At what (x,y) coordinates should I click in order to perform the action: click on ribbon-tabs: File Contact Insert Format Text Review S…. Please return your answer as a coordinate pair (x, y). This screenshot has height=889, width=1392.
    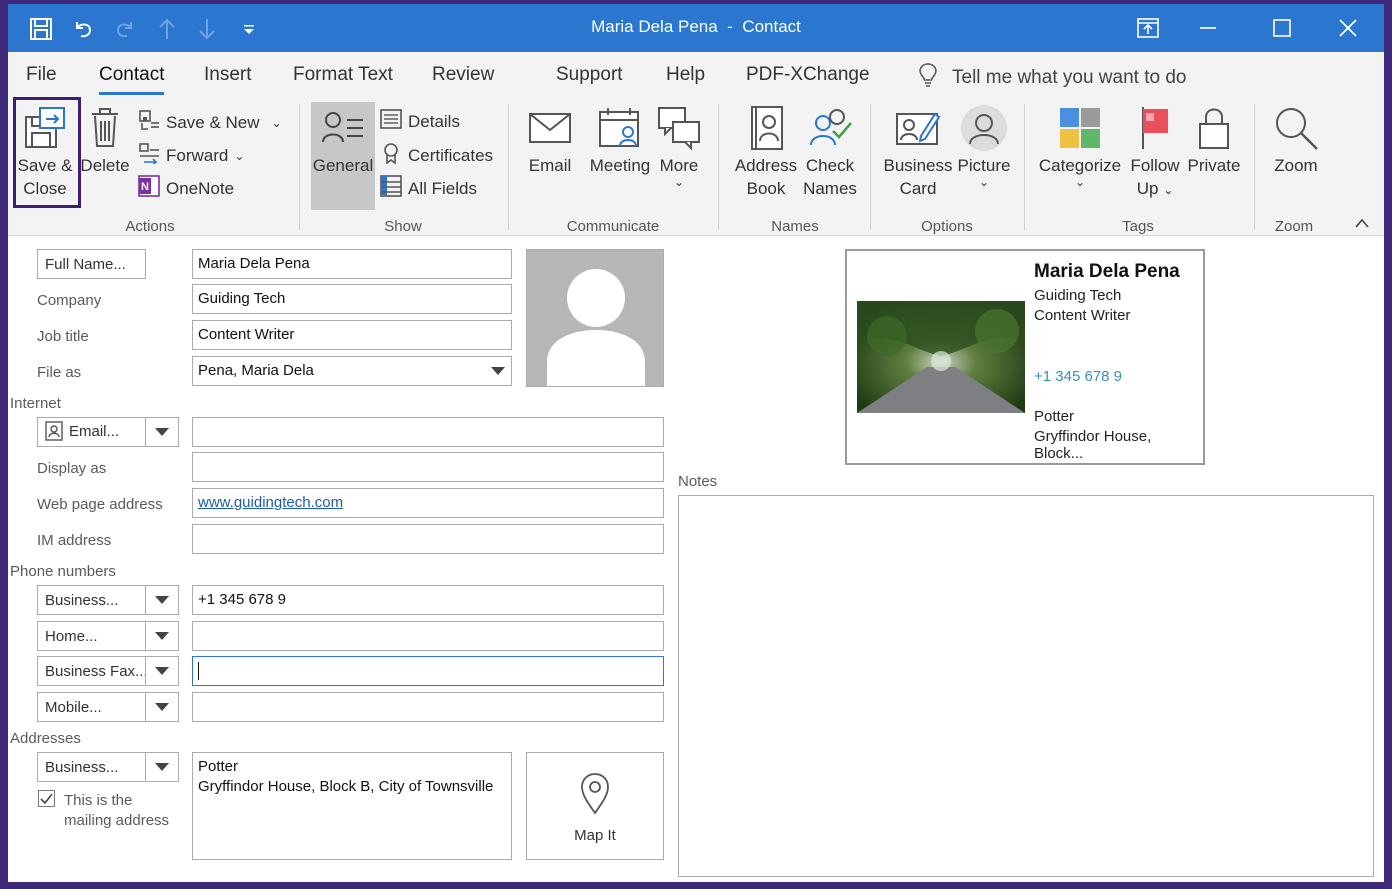
    Looking at the image, I should click on (696, 74).